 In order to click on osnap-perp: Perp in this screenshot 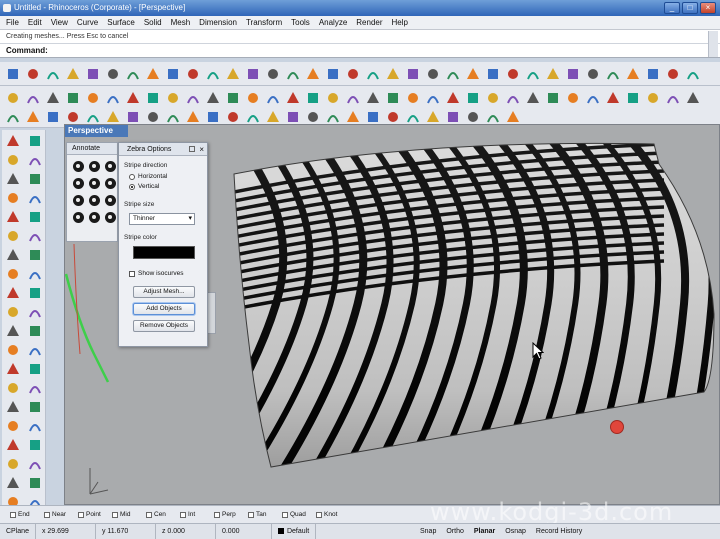, I will do `click(229, 514)`.